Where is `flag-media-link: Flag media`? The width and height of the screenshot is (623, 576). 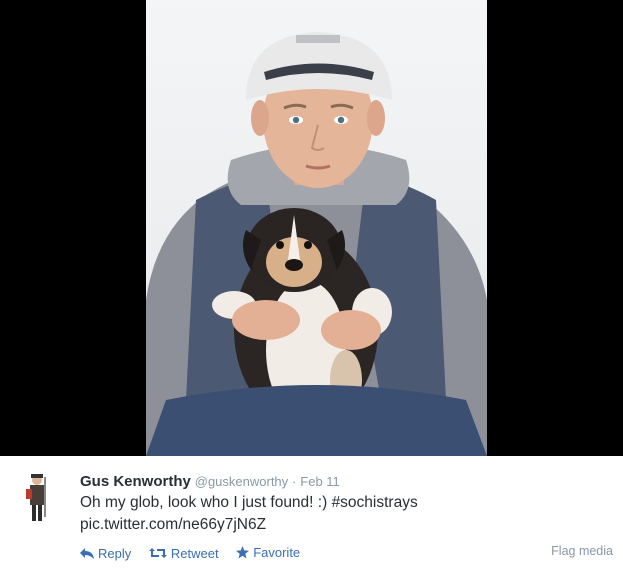 flag-media-link: Flag media is located at coordinates (582, 551).